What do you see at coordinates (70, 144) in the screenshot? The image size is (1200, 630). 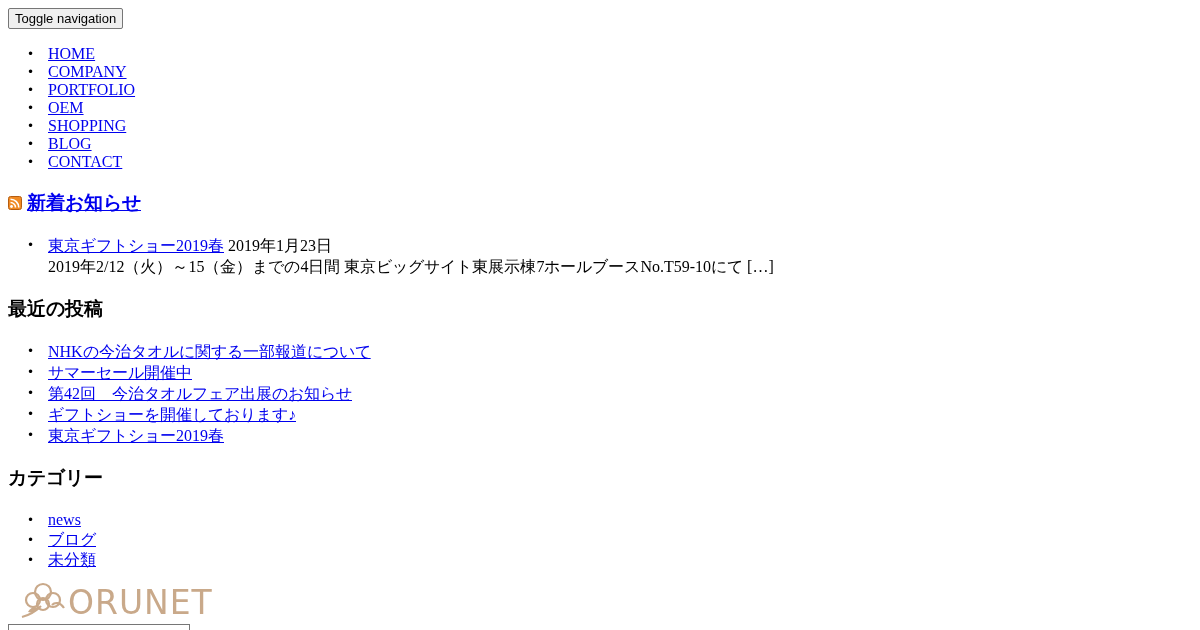 I see `nav-link: BLOG` at bounding box center [70, 144].